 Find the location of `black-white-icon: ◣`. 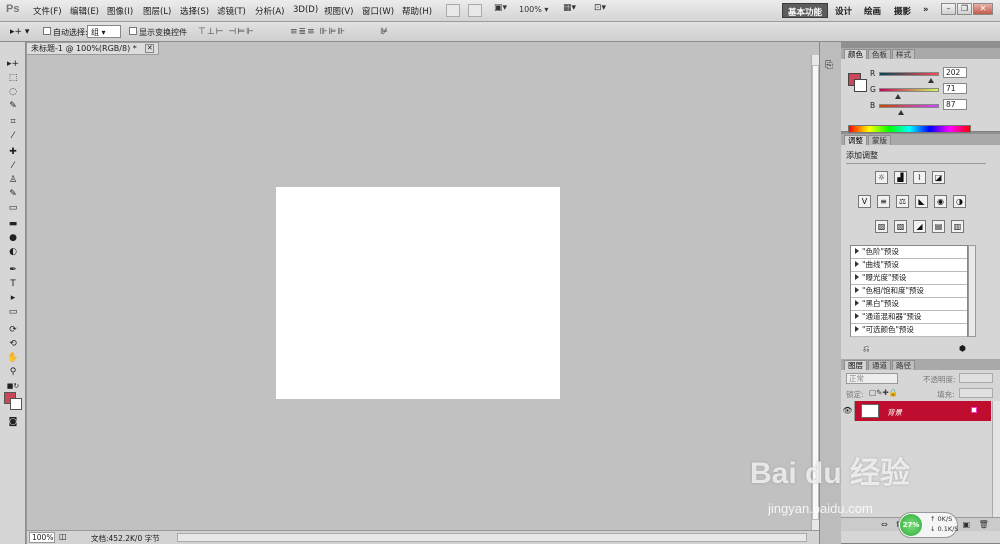

black-white-icon: ◣ is located at coordinates (921, 201).